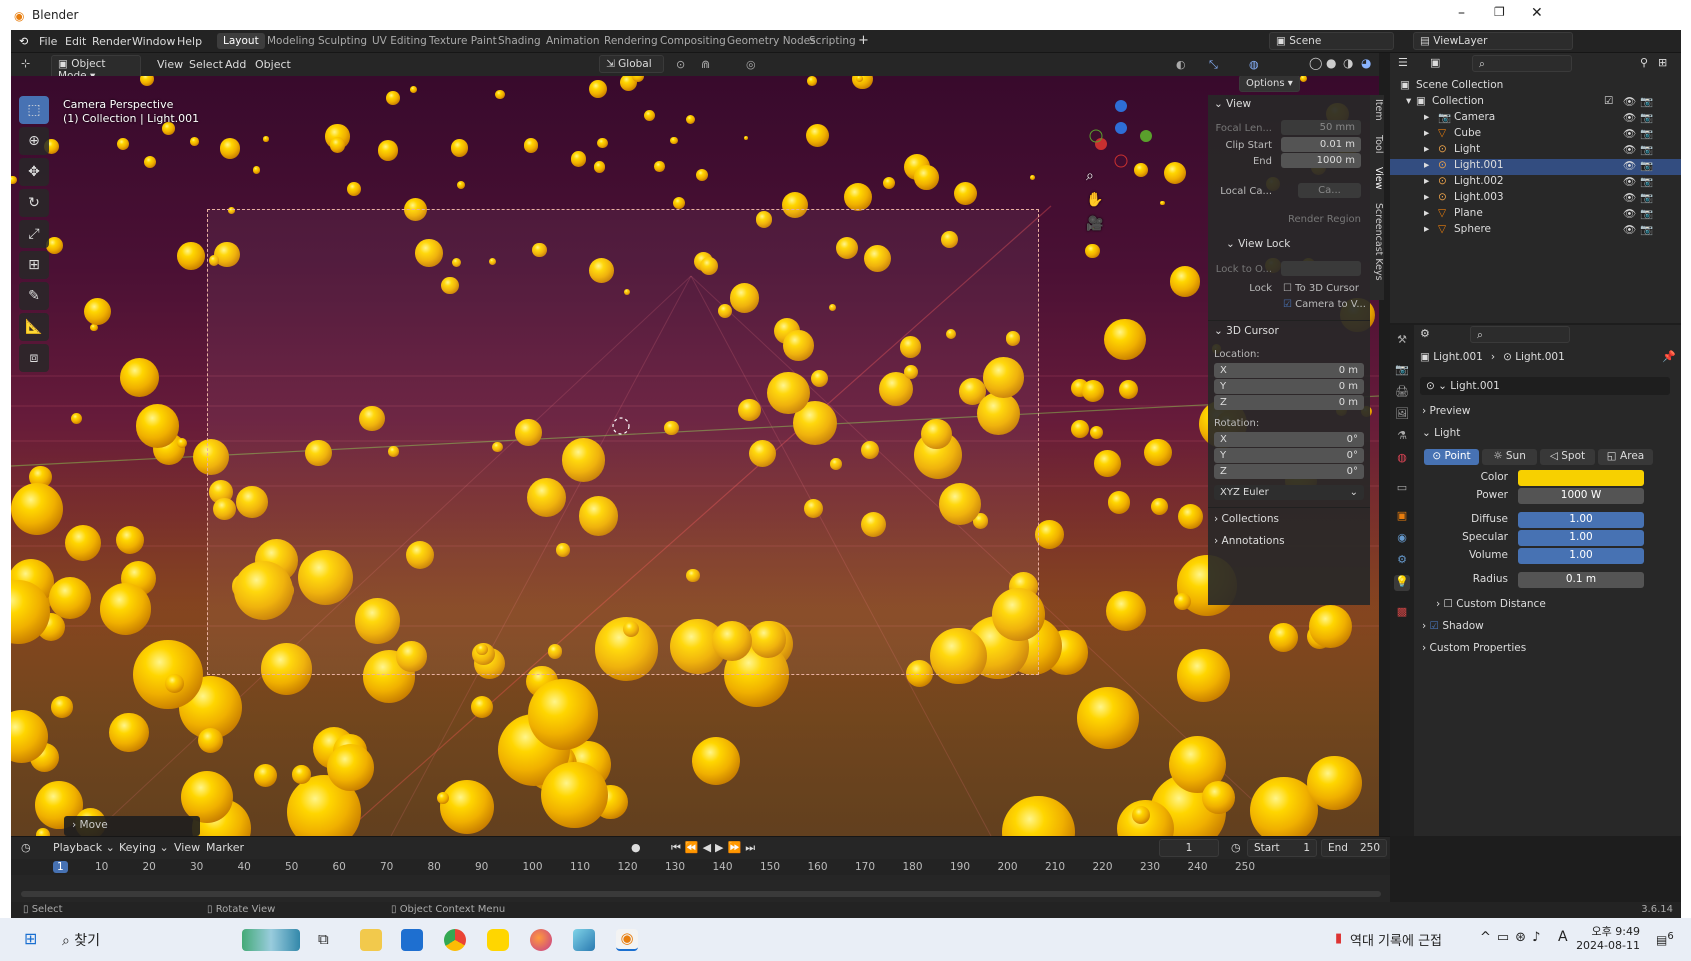 Image resolution: width=1691 pixels, height=961 pixels. I want to click on viewport-menu-view: View, so click(170, 64).